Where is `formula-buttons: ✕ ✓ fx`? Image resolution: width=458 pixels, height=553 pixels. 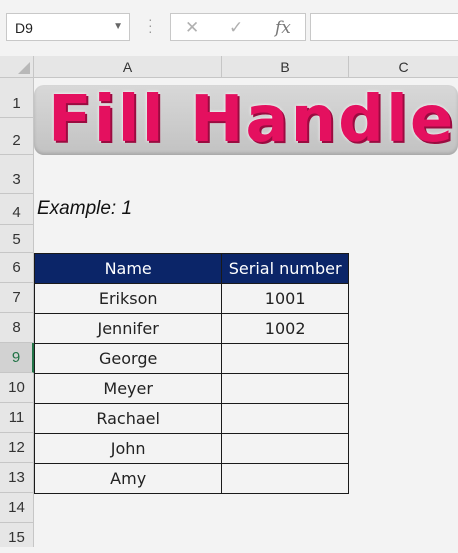
formula-buttons: ✕ ✓ fx is located at coordinates (238, 27).